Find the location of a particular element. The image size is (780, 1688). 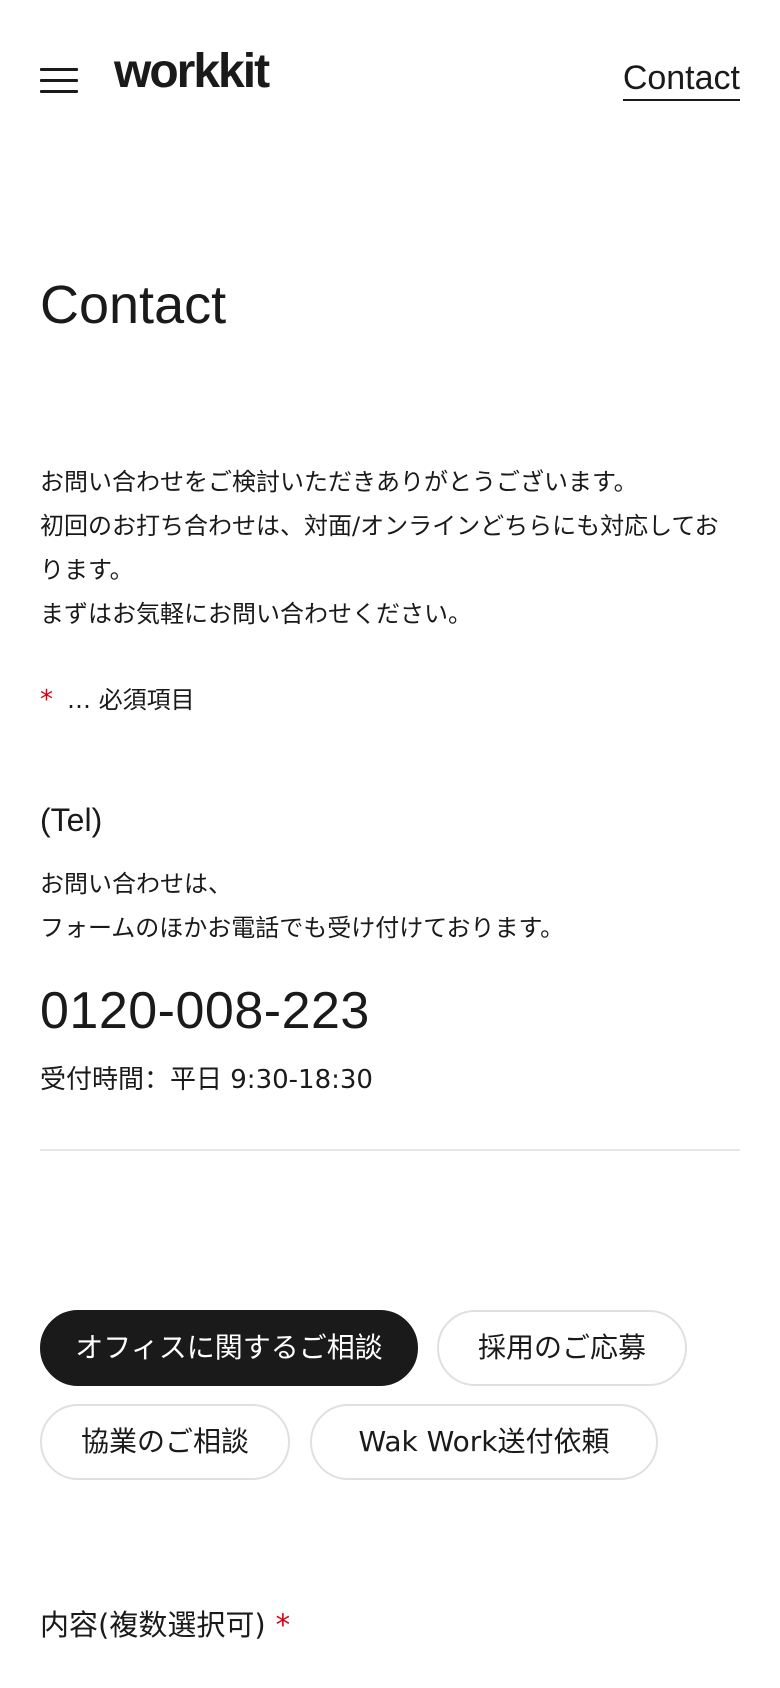

tel-desc-line: フォームのほかお電話でも受け付けております。 is located at coordinates (302, 928).